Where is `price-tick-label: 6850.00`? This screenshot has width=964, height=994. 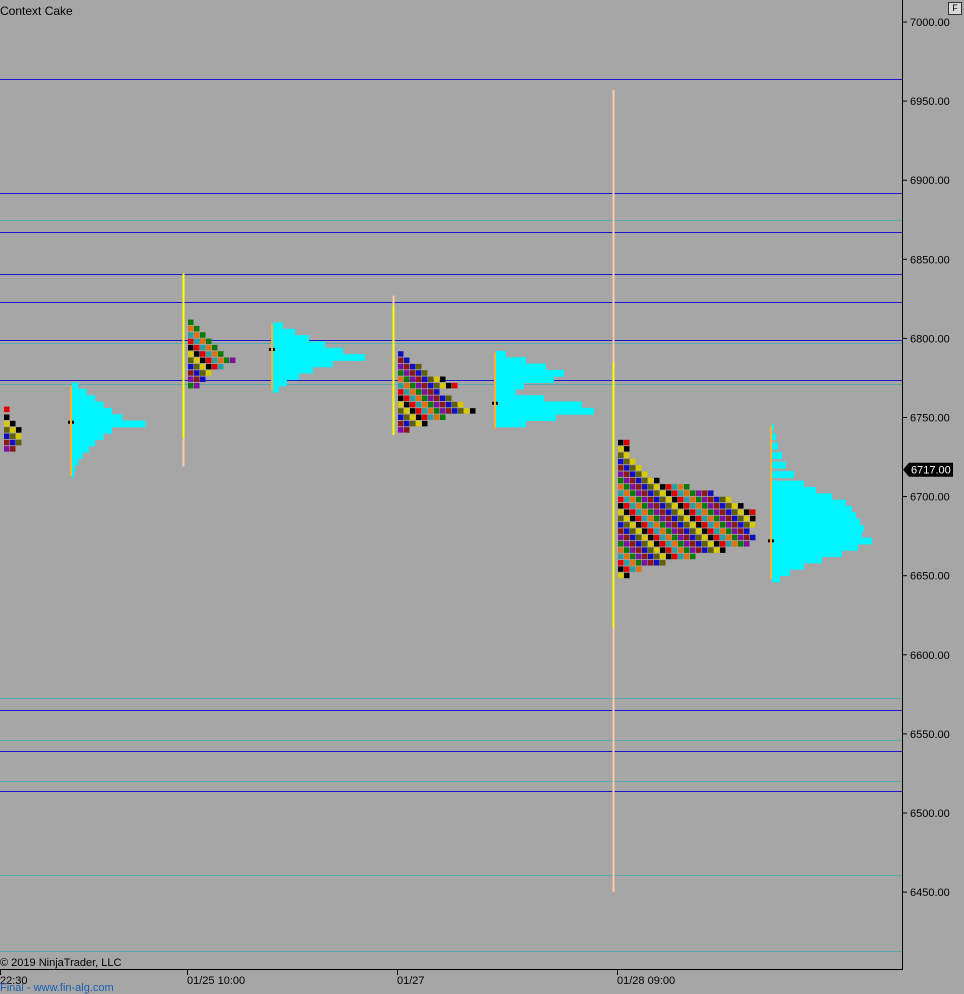
price-tick-label: 6850.00 is located at coordinates (930, 260).